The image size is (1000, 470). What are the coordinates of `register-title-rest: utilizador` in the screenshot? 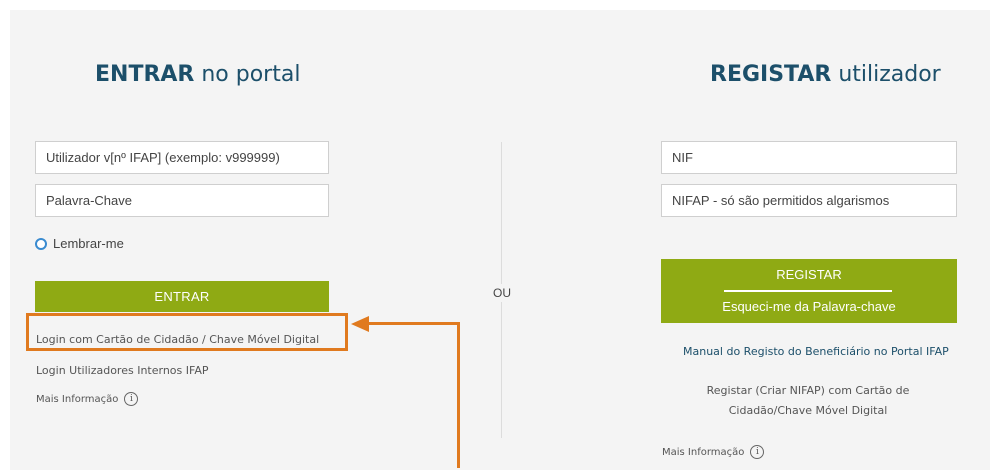 It's located at (886, 74).